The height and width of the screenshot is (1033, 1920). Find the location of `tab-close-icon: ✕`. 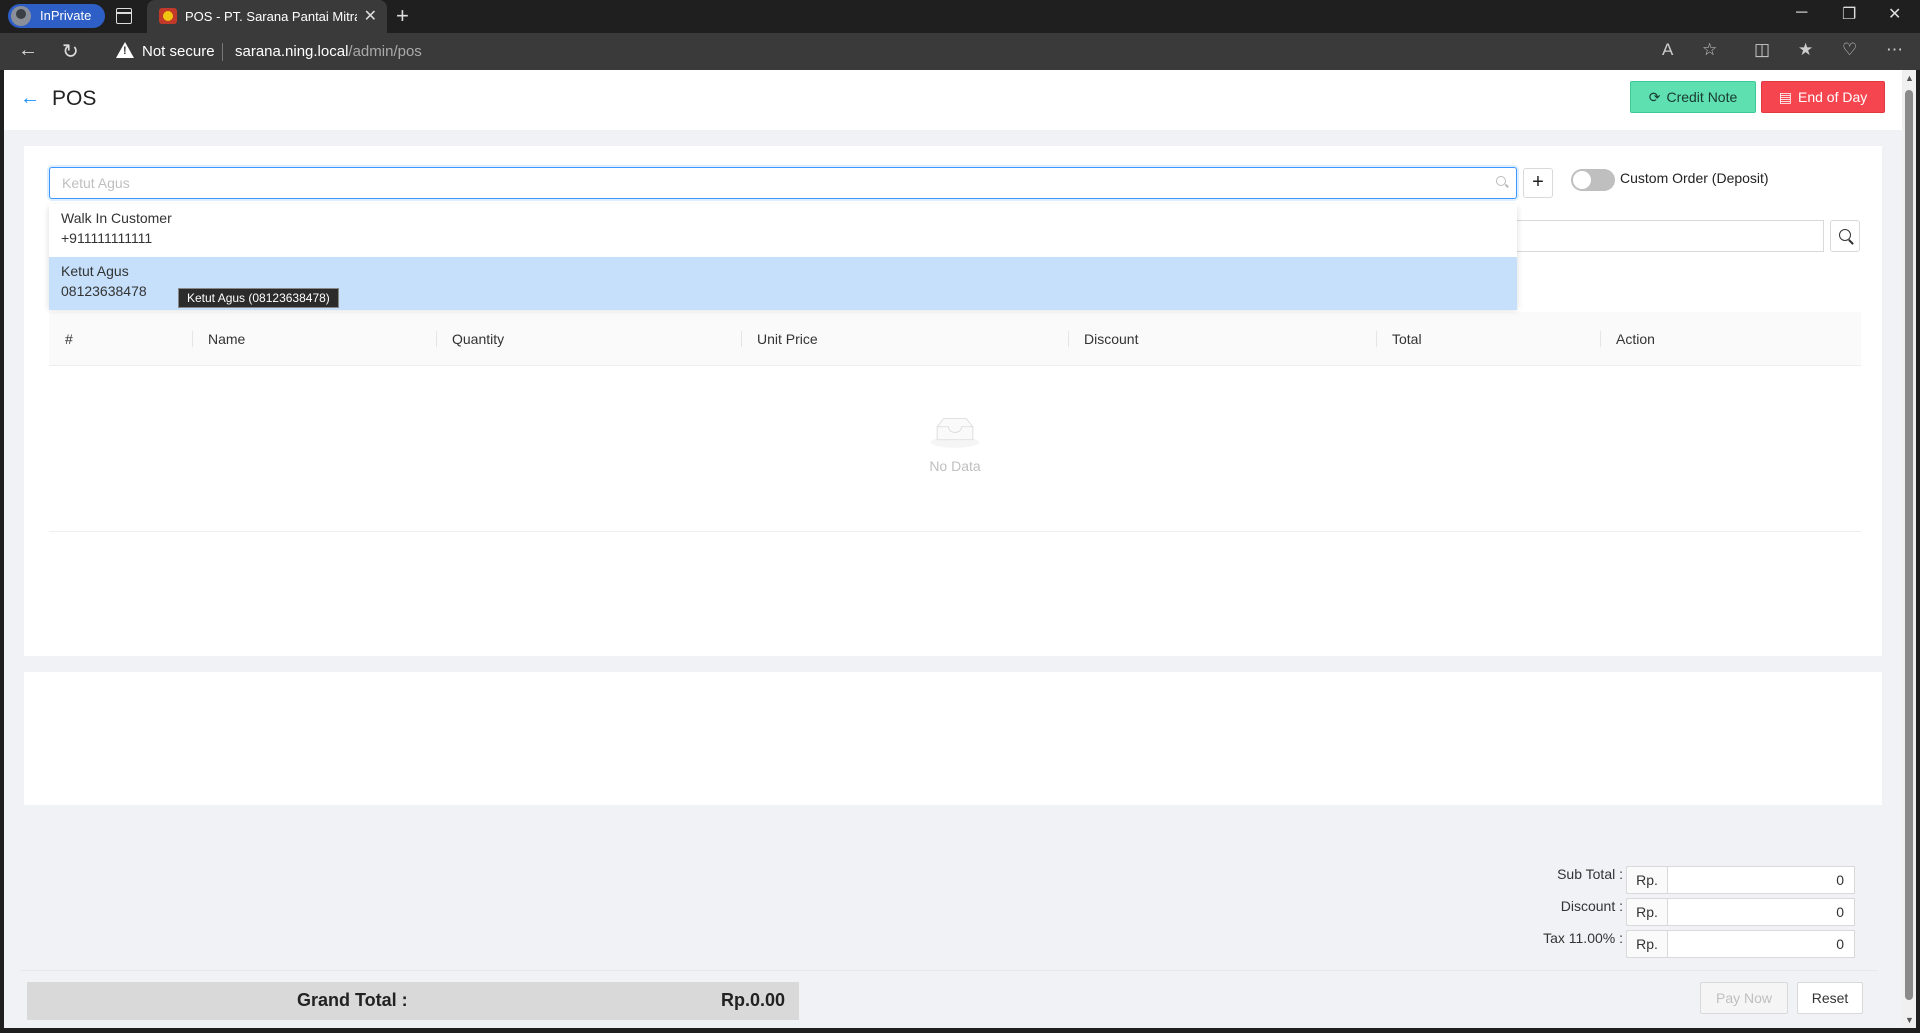

tab-close-icon: ✕ is located at coordinates (370, 16).